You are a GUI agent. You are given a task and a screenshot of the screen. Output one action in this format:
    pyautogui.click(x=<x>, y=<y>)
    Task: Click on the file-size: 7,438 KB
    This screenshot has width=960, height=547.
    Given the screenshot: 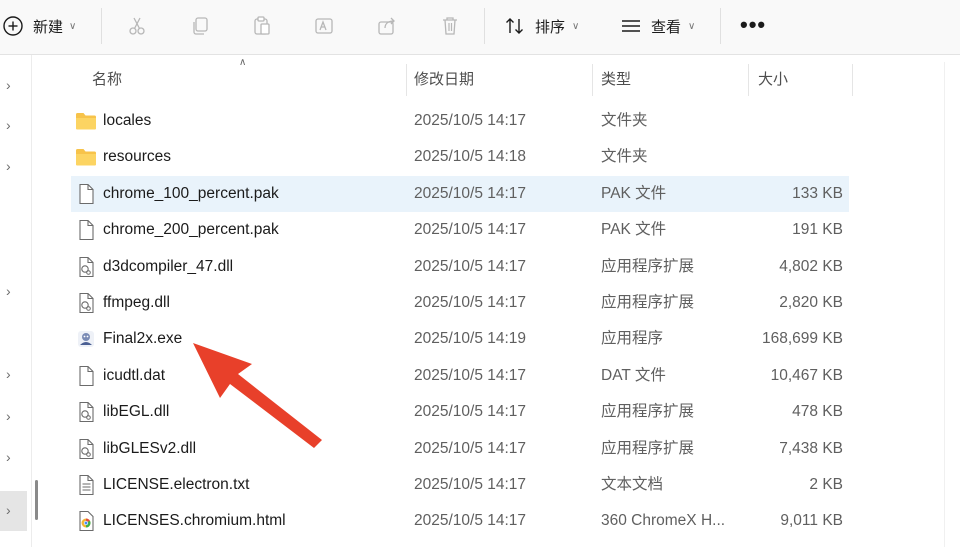 What is the action you would take?
    pyautogui.click(x=811, y=448)
    